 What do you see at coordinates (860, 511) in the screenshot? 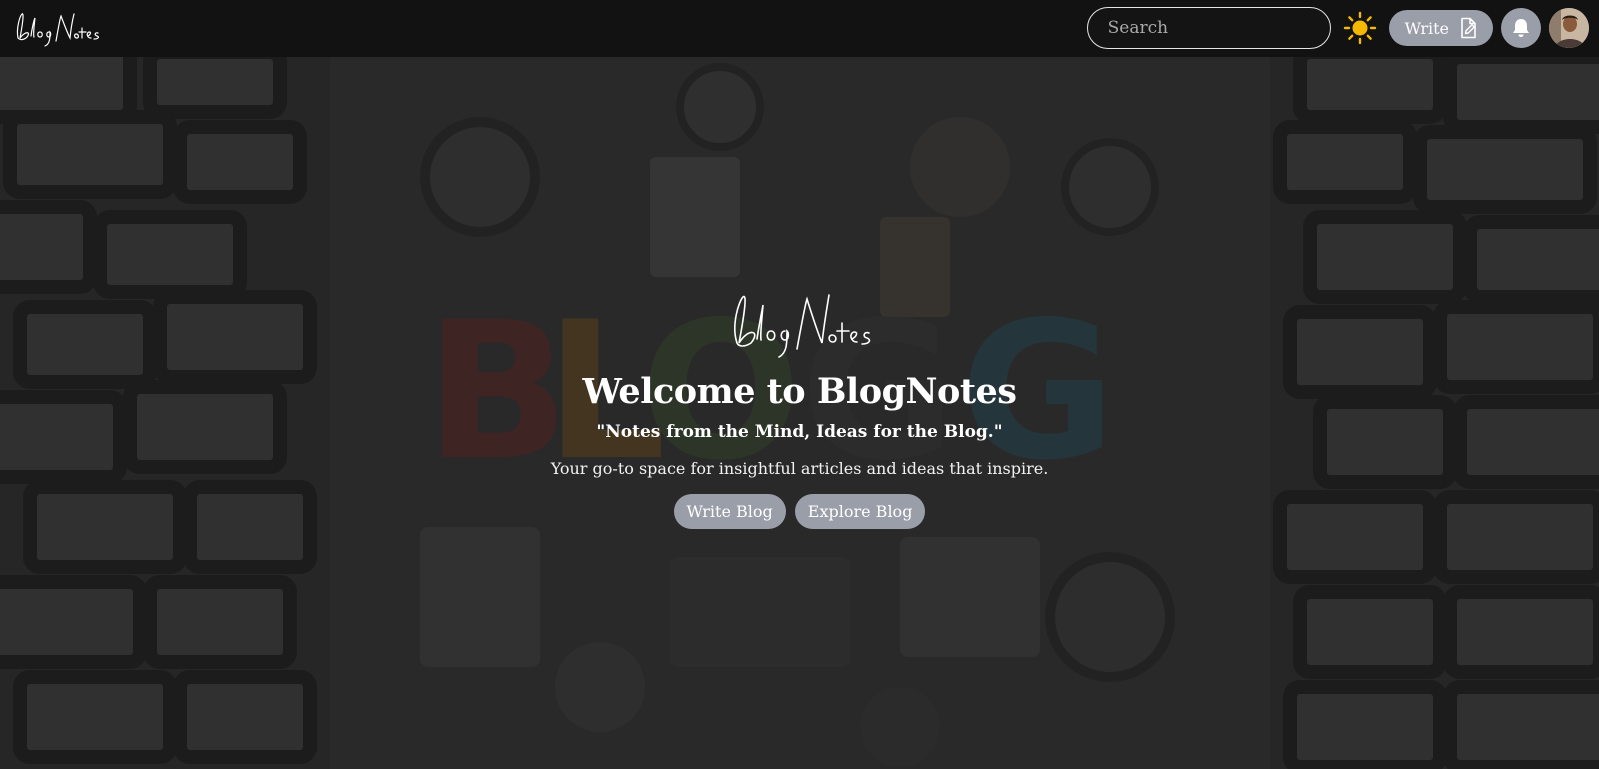
I see `explore-blog-button: Explore Blog` at bounding box center [860, 511].